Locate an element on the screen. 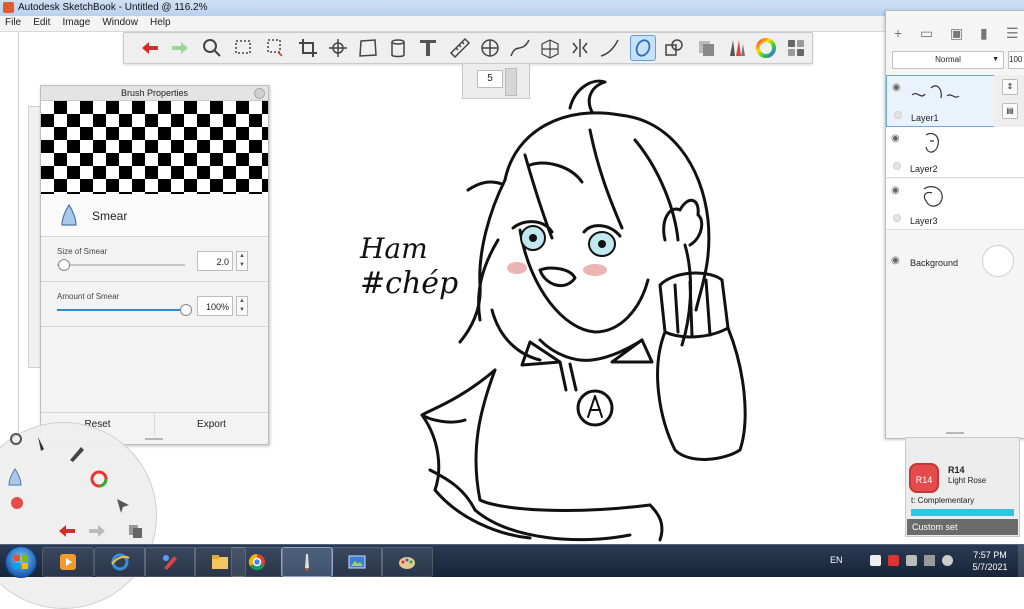  transform-icon is located at coordinates (338, 48).